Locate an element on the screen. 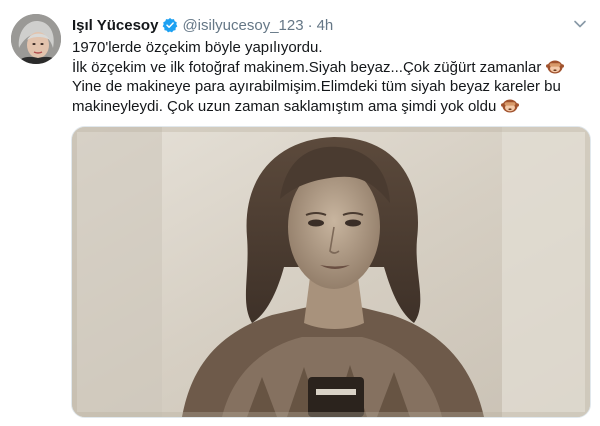 The width and height of the screenshot is (600, 426). timestamp: 4h is located at coordinates (325, 25).